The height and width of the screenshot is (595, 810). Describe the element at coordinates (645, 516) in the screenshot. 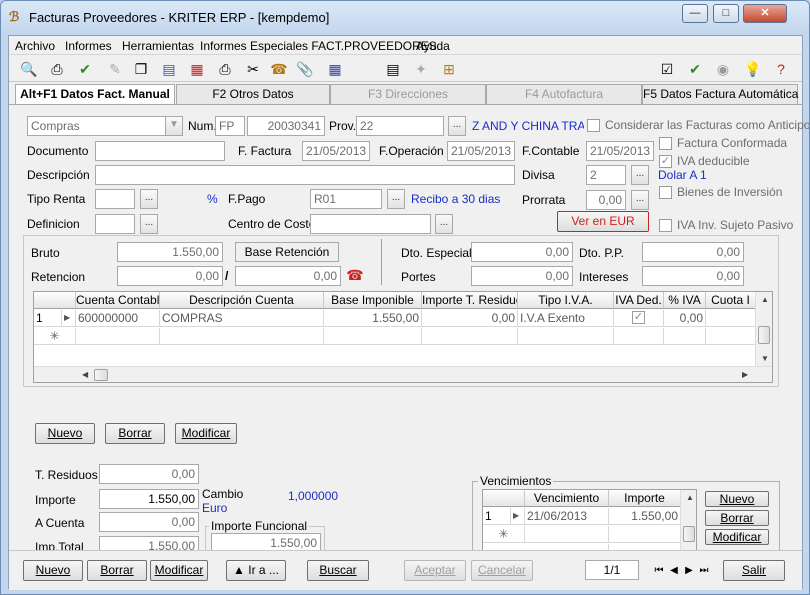

I see `table-row: 1.550,00` at that location.